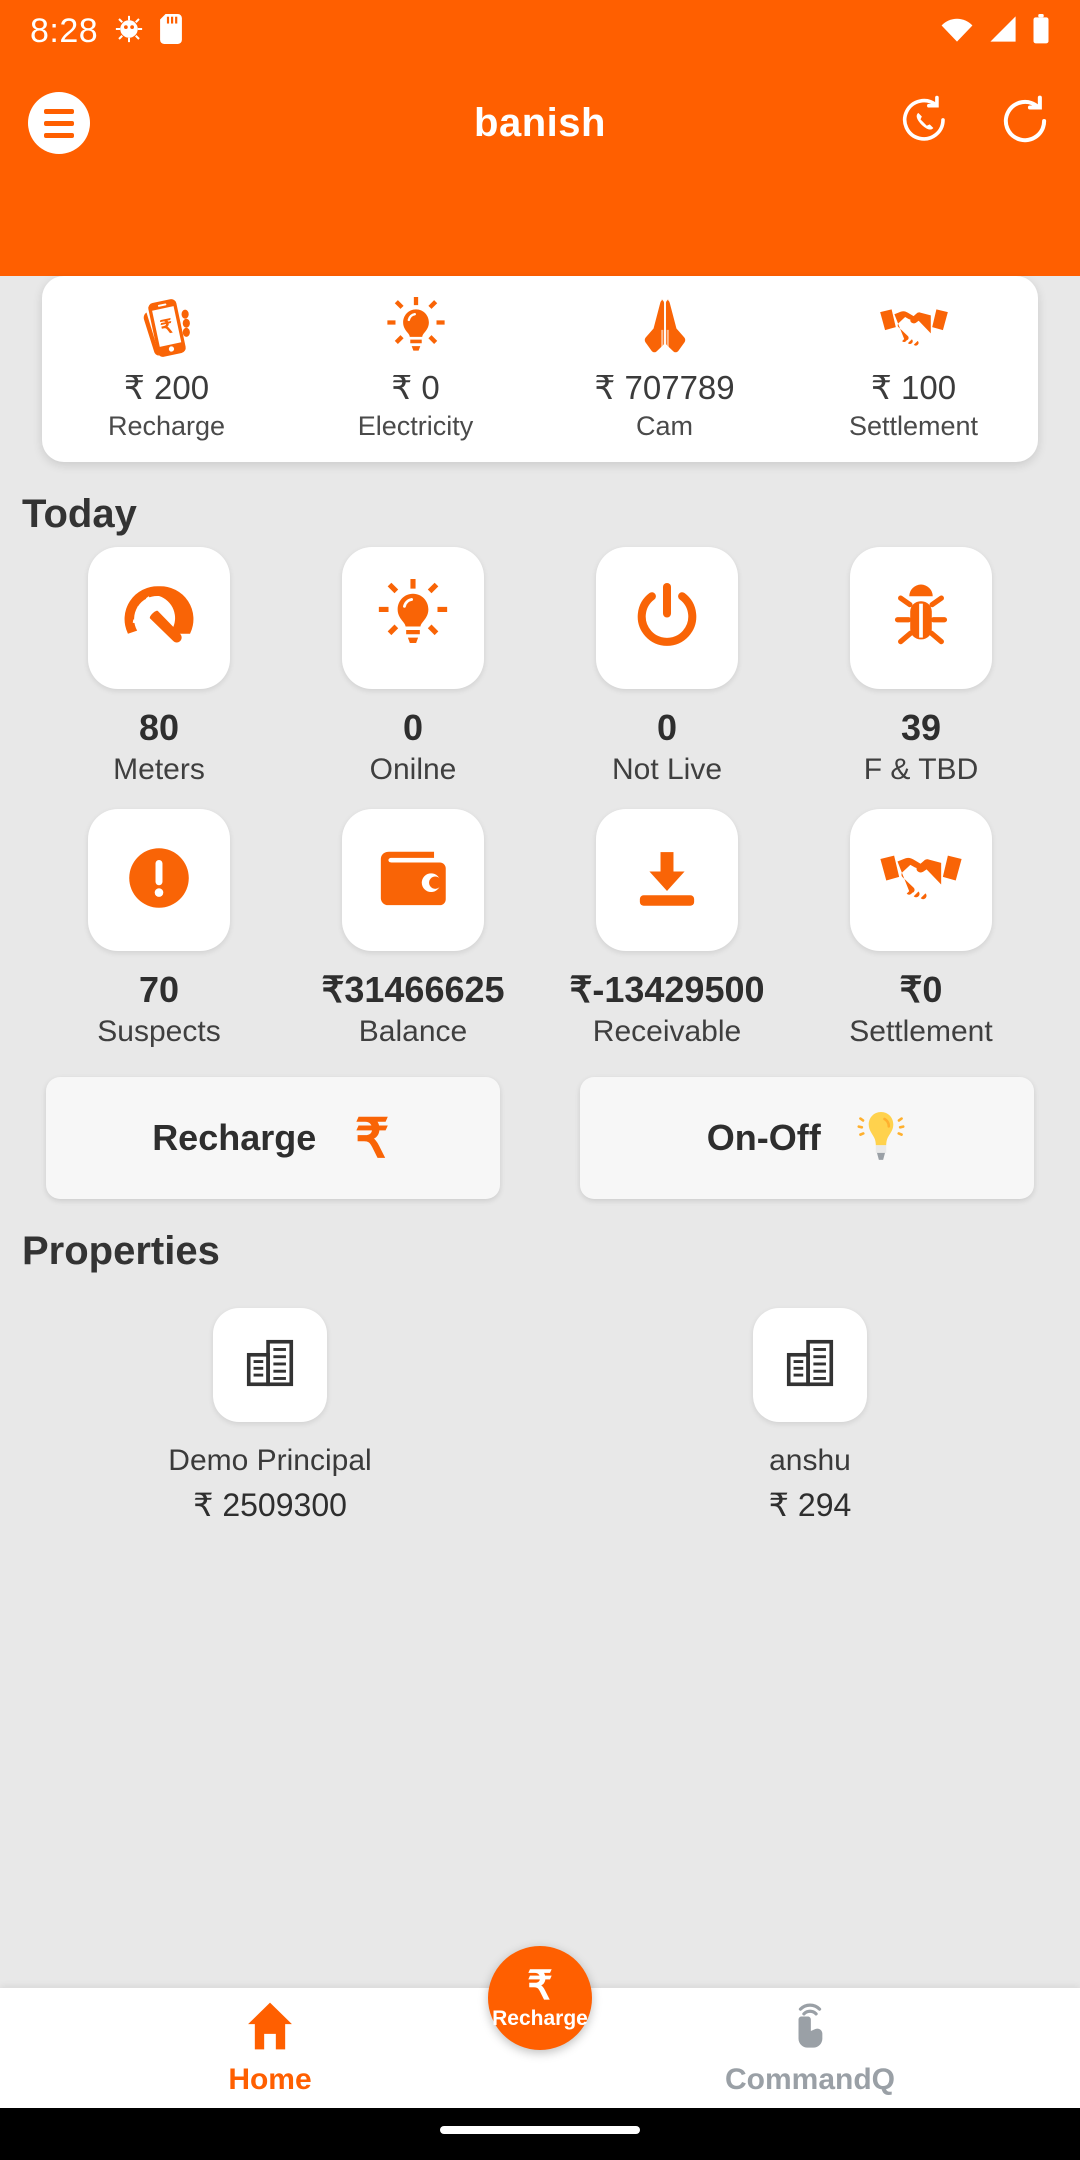 The width and height of the screenshot is (1080, 2160). Describe the element at coordinates (413, 989) in the screenshot. I see `today-item-value: ₹31466625` at that location.